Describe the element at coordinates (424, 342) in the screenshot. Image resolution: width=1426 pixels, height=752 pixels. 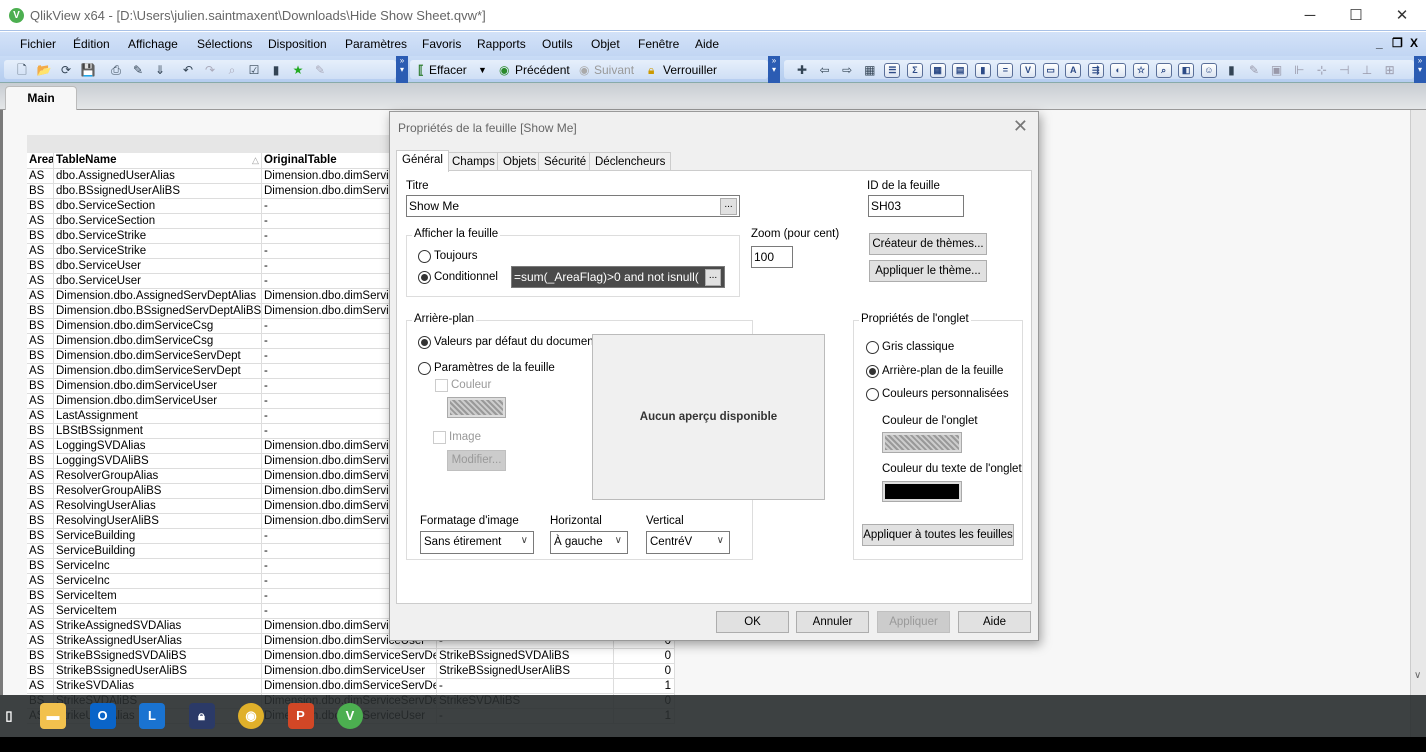
I see `document-defaults-radio` at that location.